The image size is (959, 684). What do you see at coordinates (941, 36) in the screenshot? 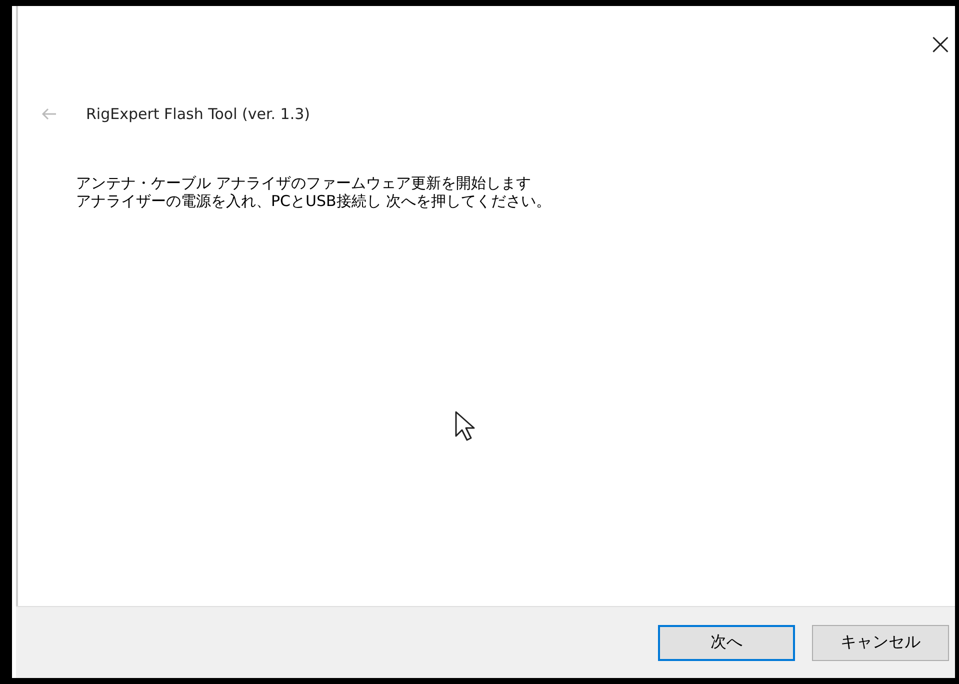
I see `close-button: ×` at bounding box center [941, 36].